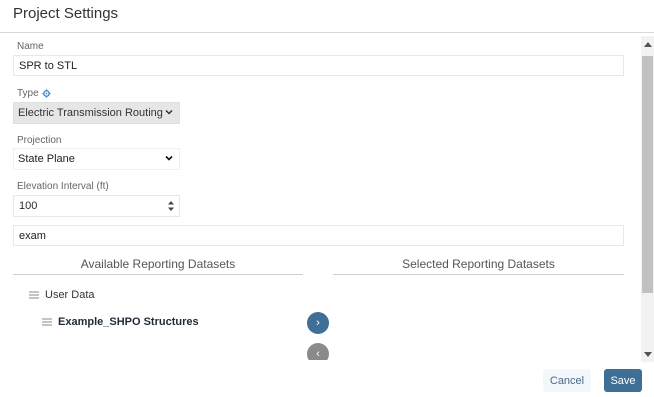 The height and width of the screenshot is (397, 654). Describe the element at coordinates (623, 380) in the screenshot. I see `save-button: Save` at that location.